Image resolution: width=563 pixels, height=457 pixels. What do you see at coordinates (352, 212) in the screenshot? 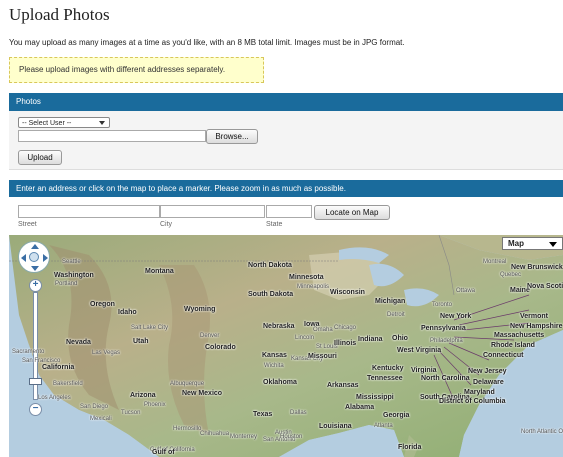
I see `locate-on-map-button: Locate on Map` at bounding box center [352, 212].